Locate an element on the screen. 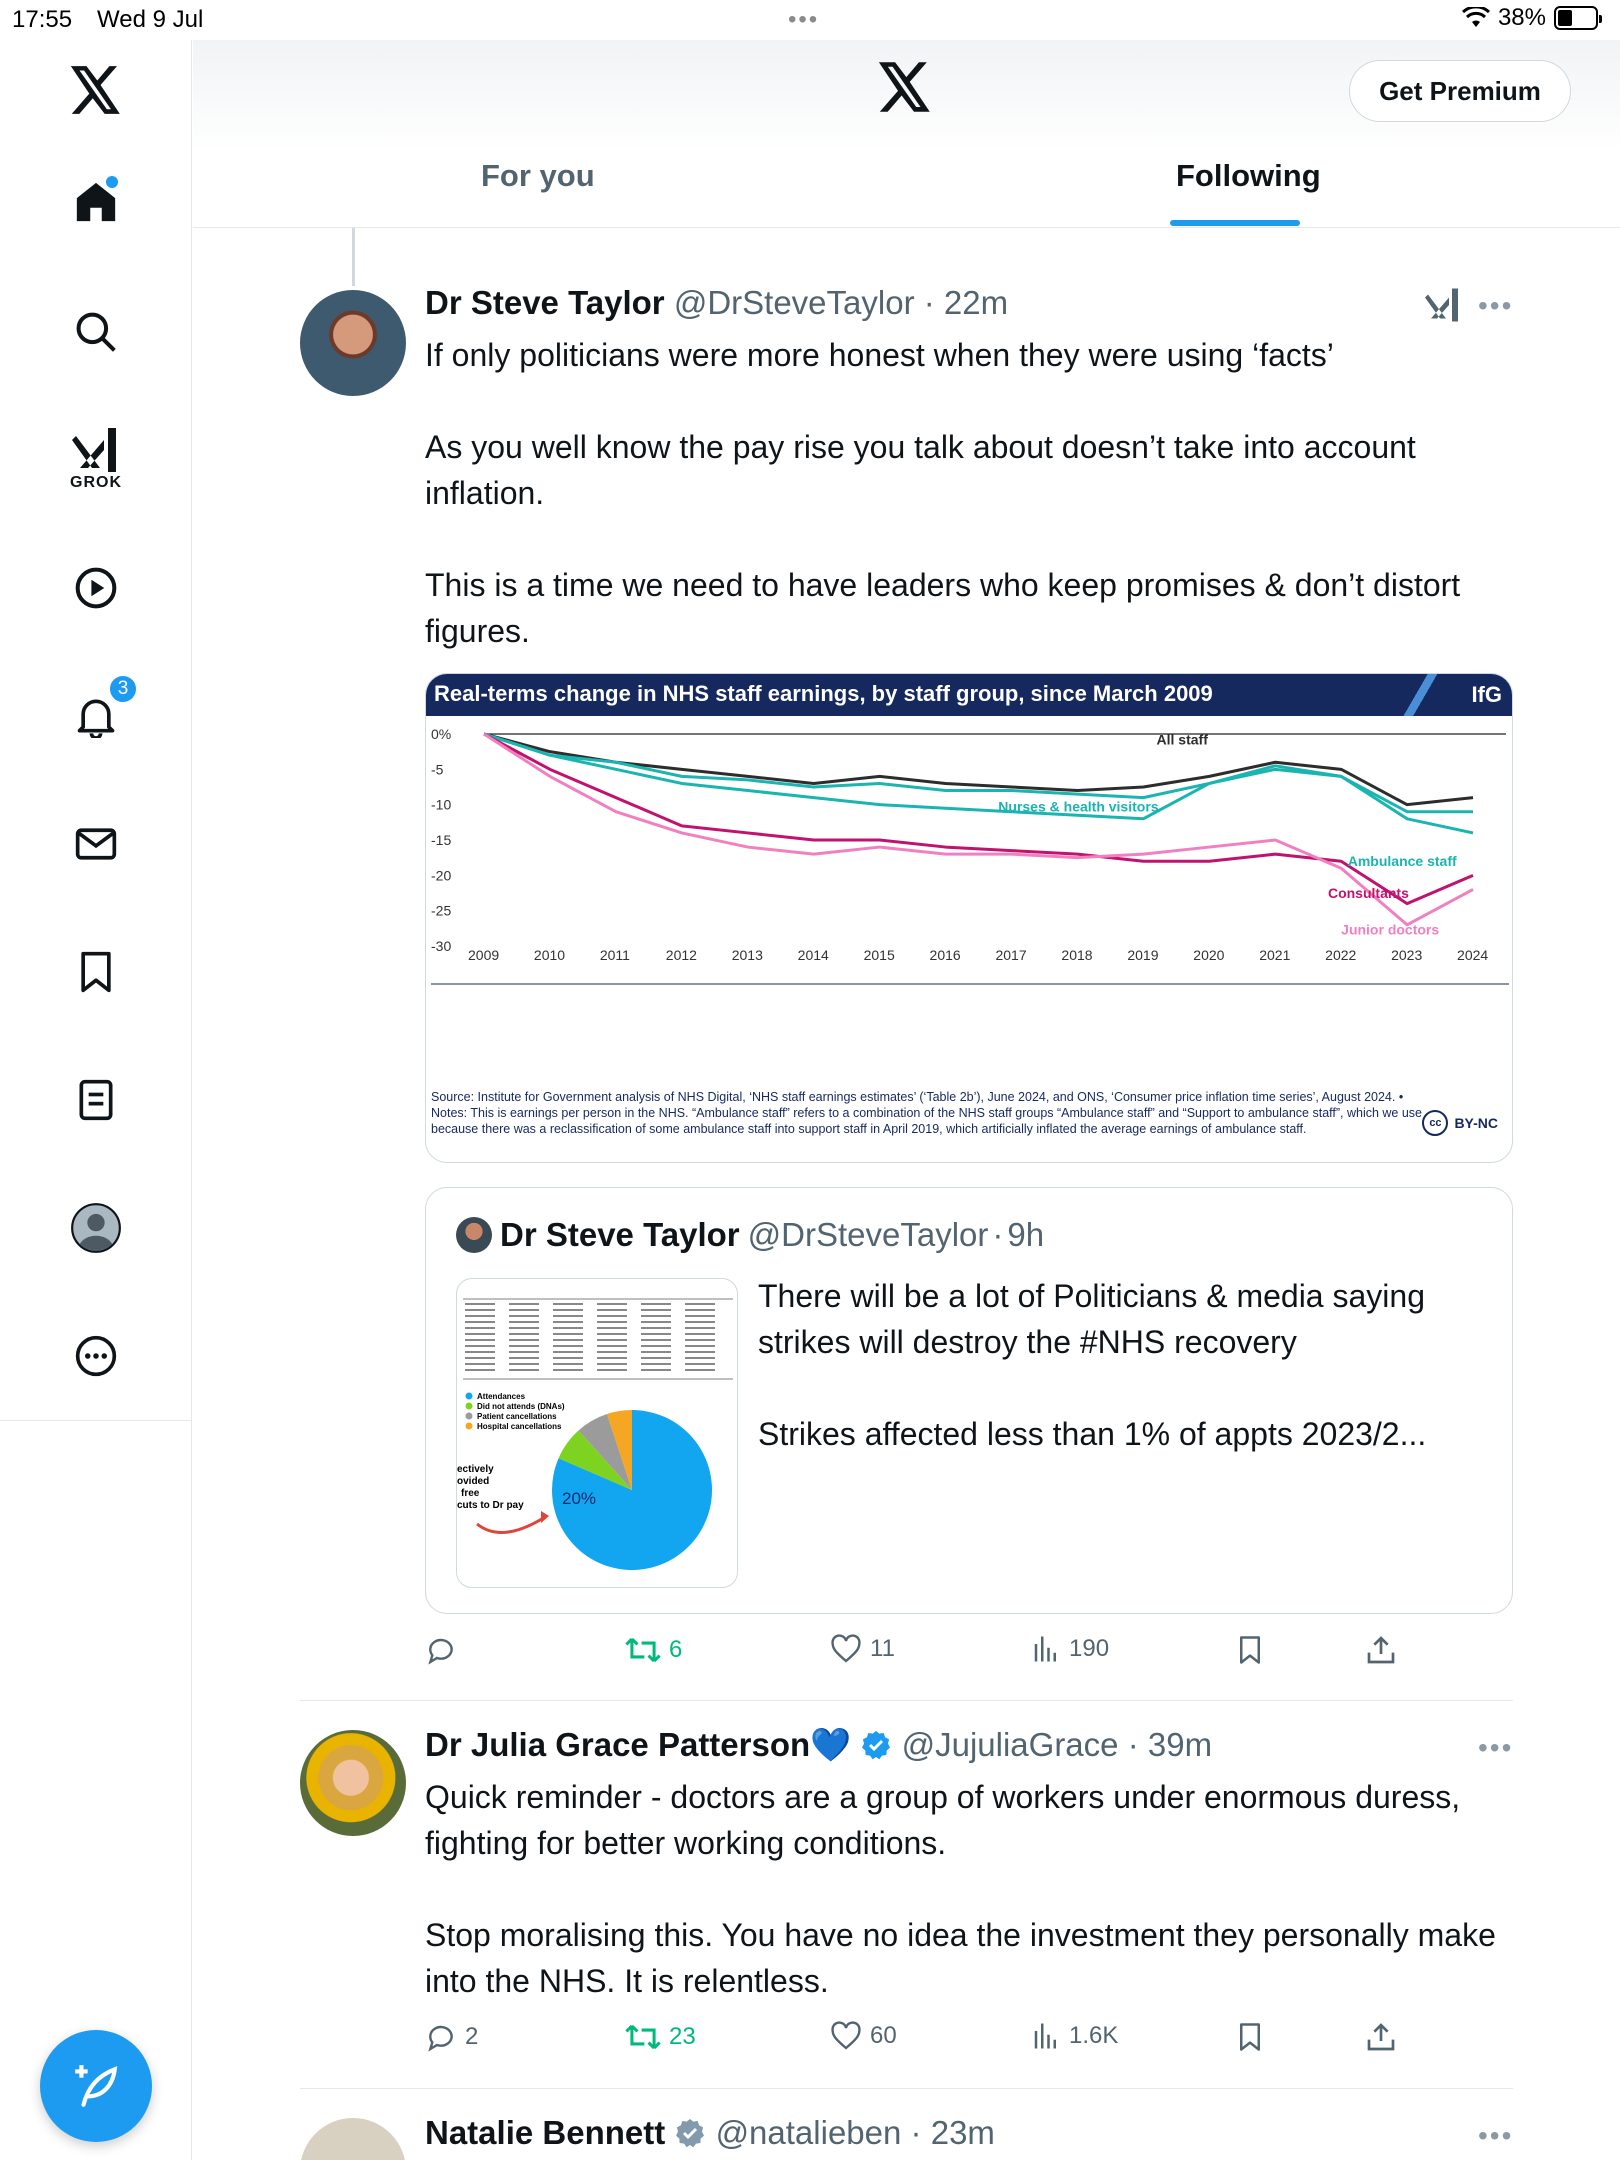  tweet-time: 23m is located at coordinates (963, 2132).